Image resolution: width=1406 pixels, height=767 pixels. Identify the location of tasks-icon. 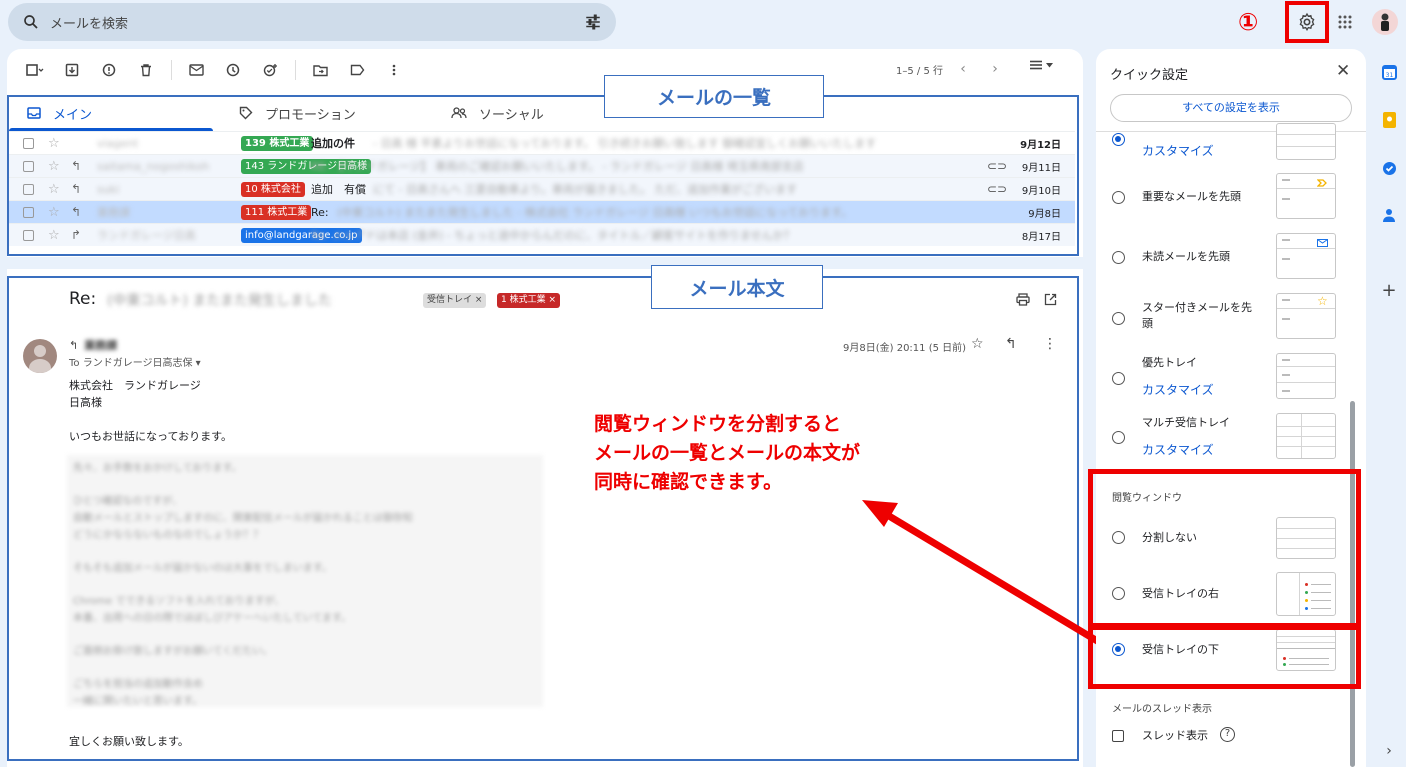
(1389, 168).